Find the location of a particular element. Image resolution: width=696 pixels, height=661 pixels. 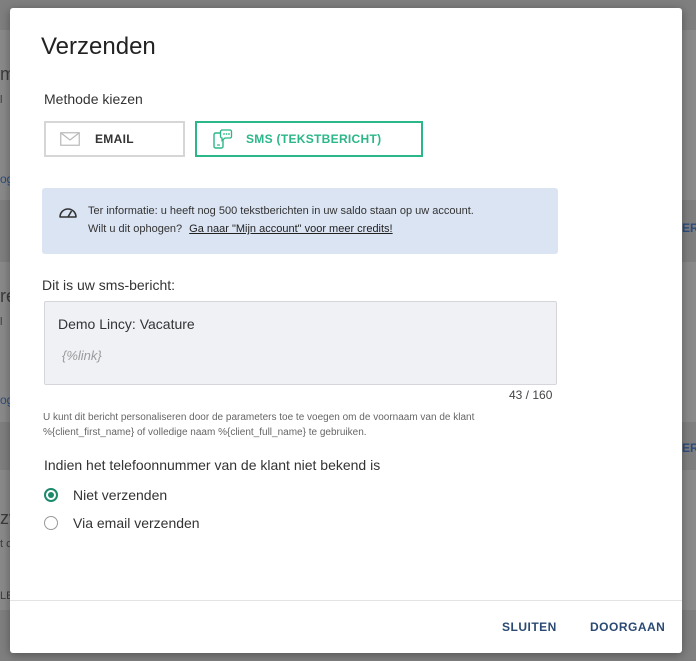

close-button: SLUITEN is located at coordinates (529, 627).